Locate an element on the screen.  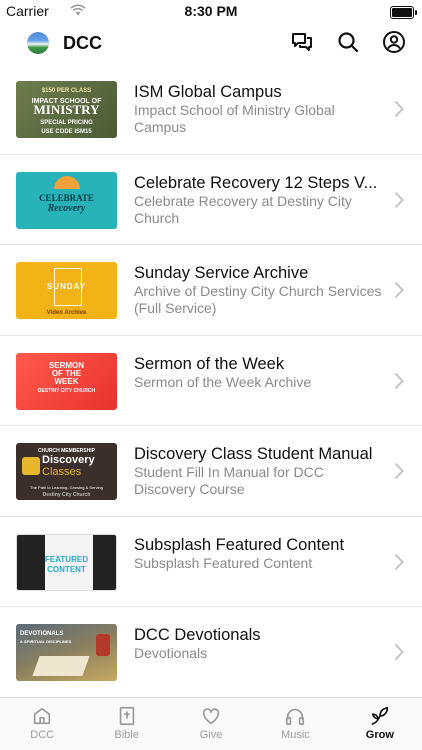
profile-icon is located at coordinates (394, 42).